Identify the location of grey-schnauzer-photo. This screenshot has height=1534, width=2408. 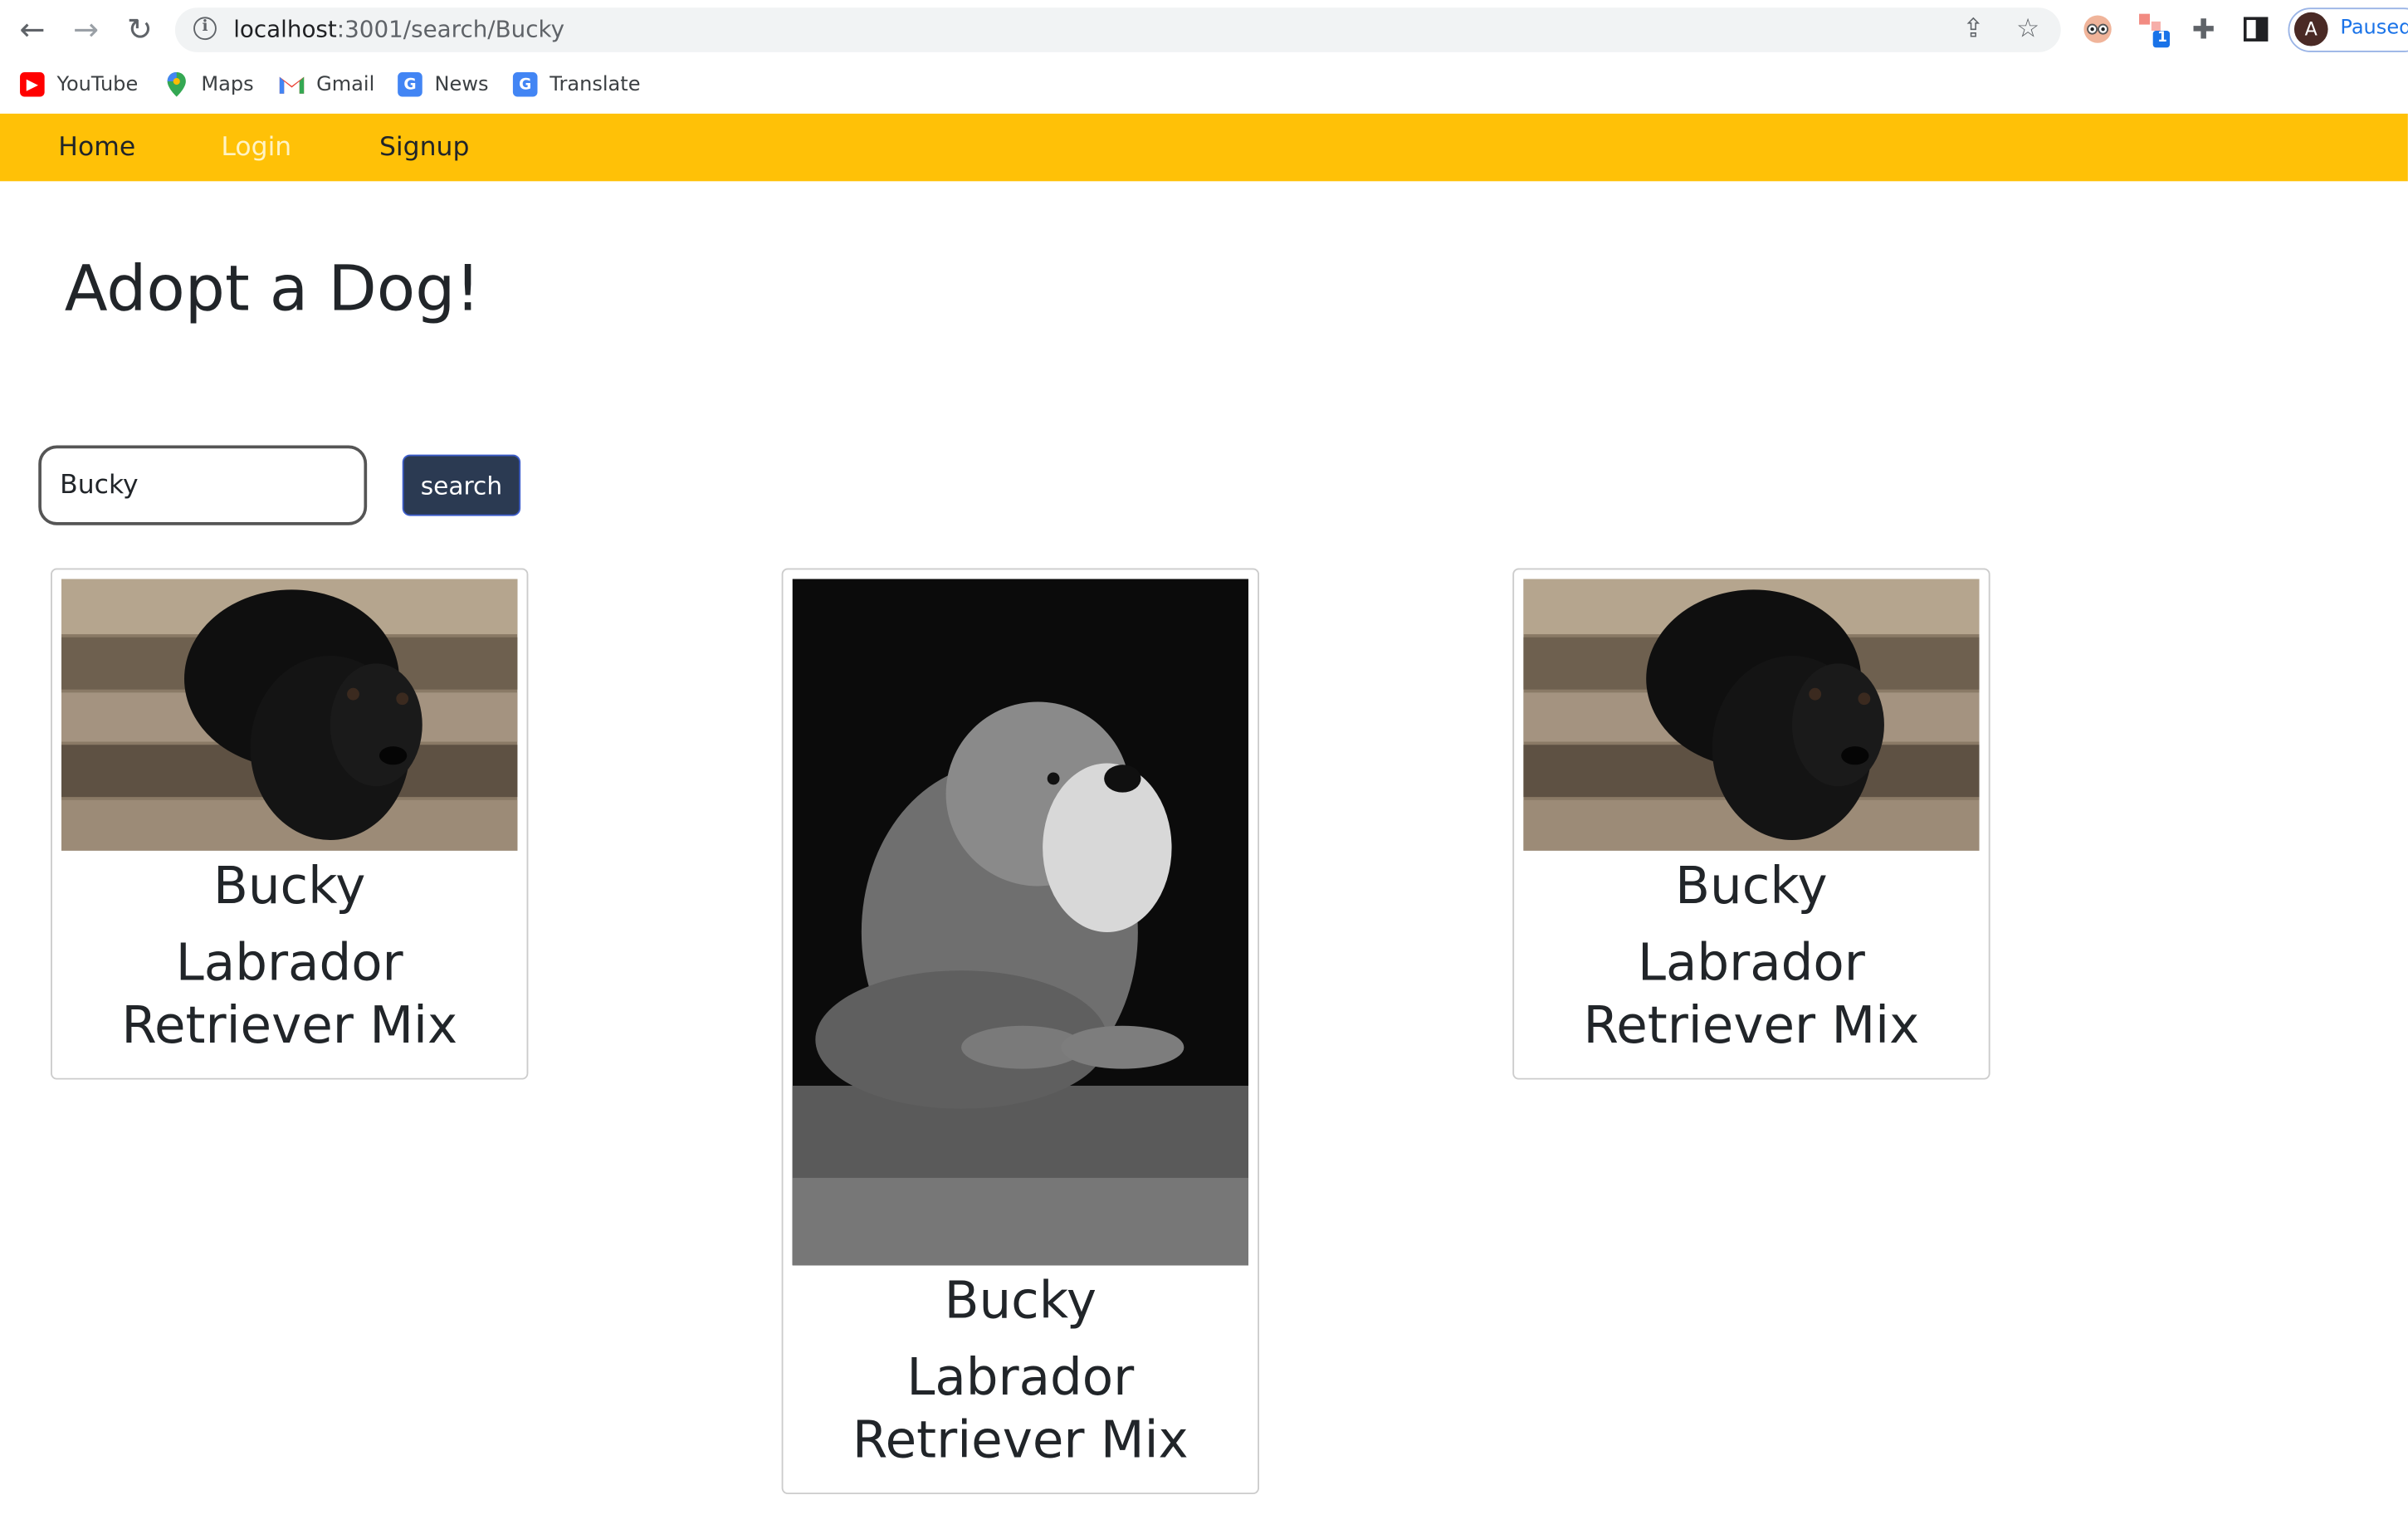
(1021, 923).